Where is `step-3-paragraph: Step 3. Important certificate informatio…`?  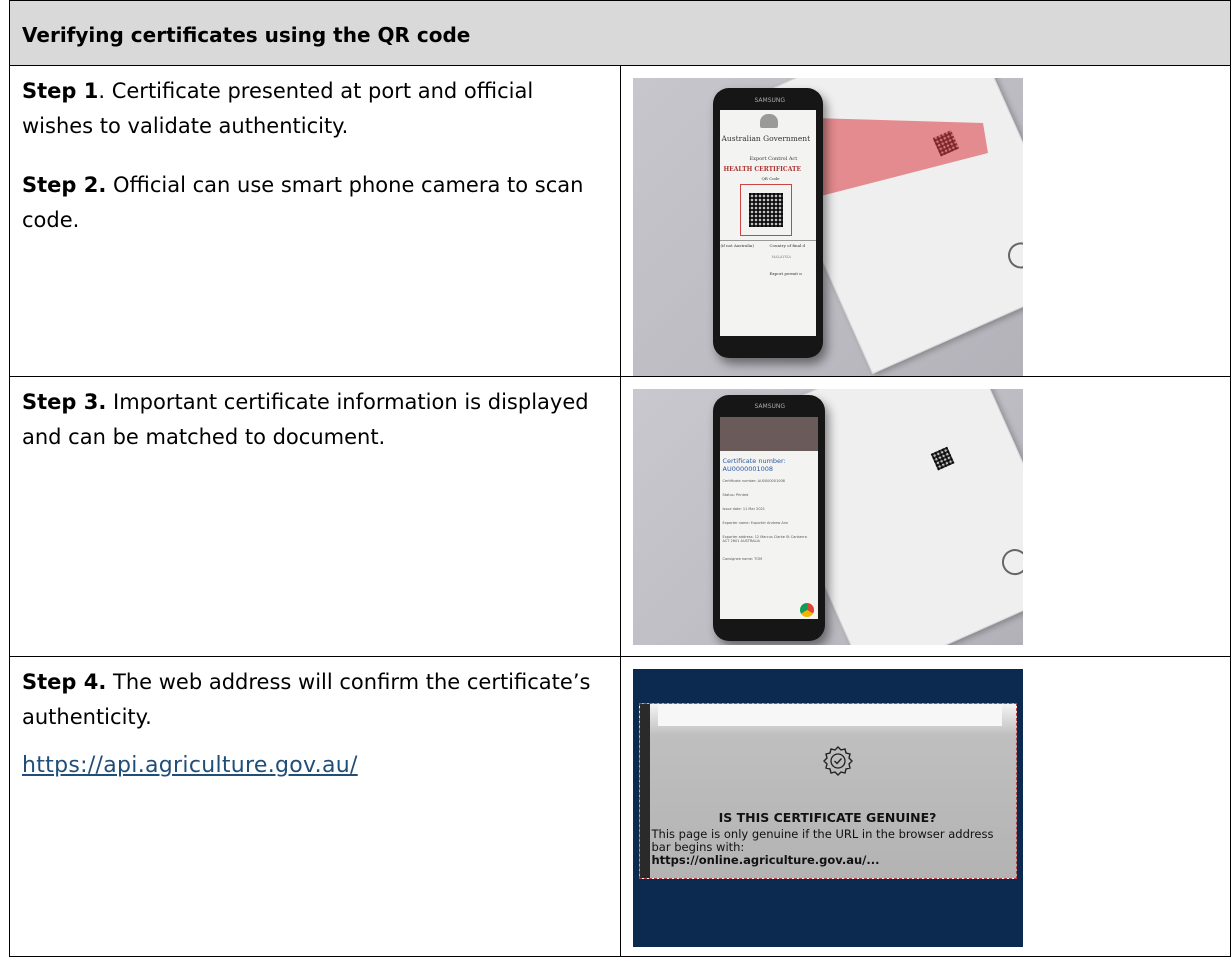 step-3-paragraph: Step 3. Important certificate informatio… is located at coordinates (315, 416).